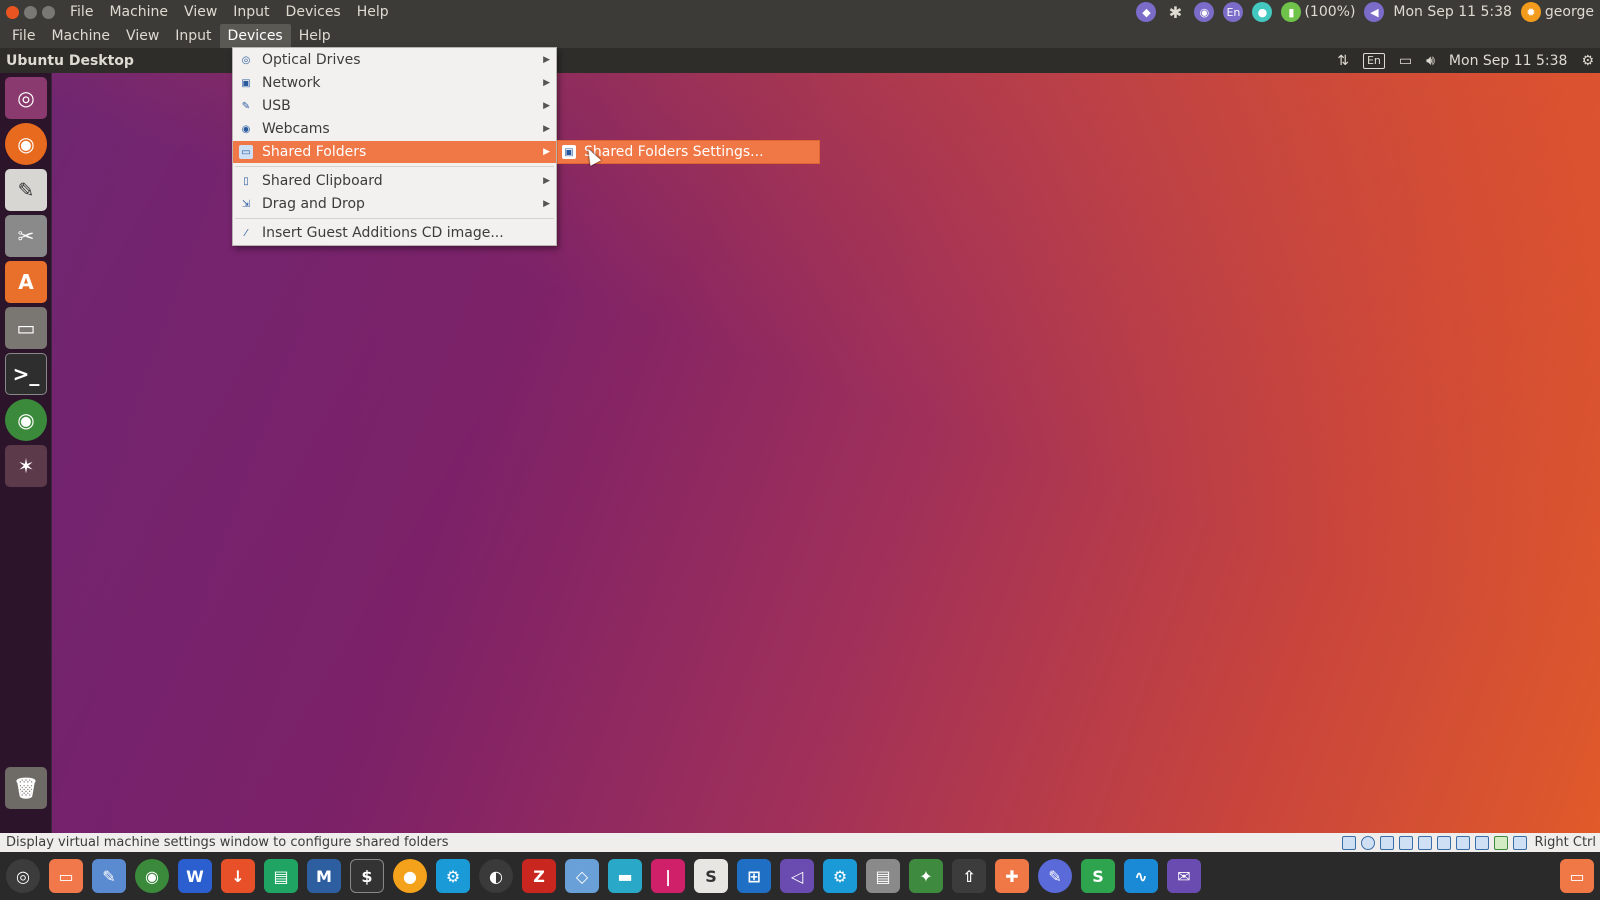  What do you see at coordinates (246, 129) in the screenshot?
I see `webcam-icon: ◉` at bounding box center [246, 129].